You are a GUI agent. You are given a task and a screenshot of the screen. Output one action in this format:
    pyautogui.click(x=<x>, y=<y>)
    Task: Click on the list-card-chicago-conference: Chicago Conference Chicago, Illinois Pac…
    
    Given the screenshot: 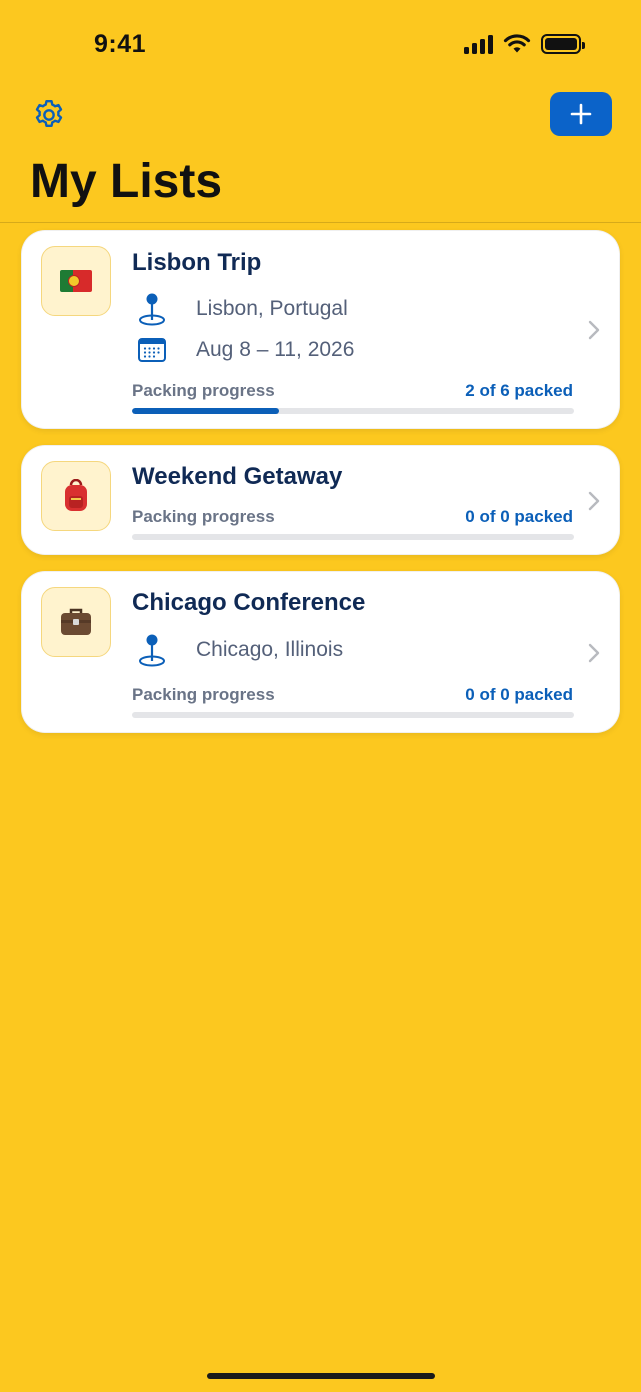 What is the action you would take?
    pyautogui.click(x=320, y=652)
    